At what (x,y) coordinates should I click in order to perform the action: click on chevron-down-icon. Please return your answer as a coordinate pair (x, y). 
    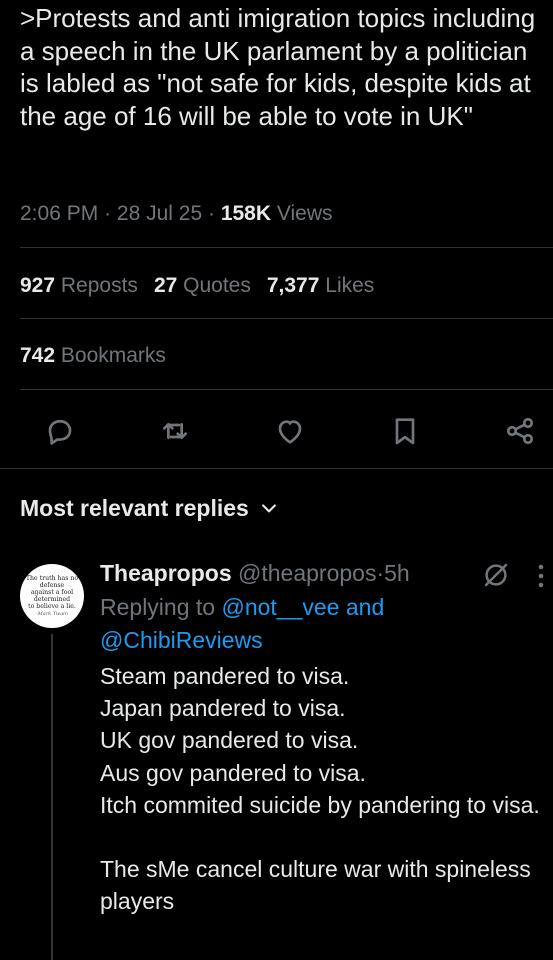
    Looking at the image, I should click on (269, 508).